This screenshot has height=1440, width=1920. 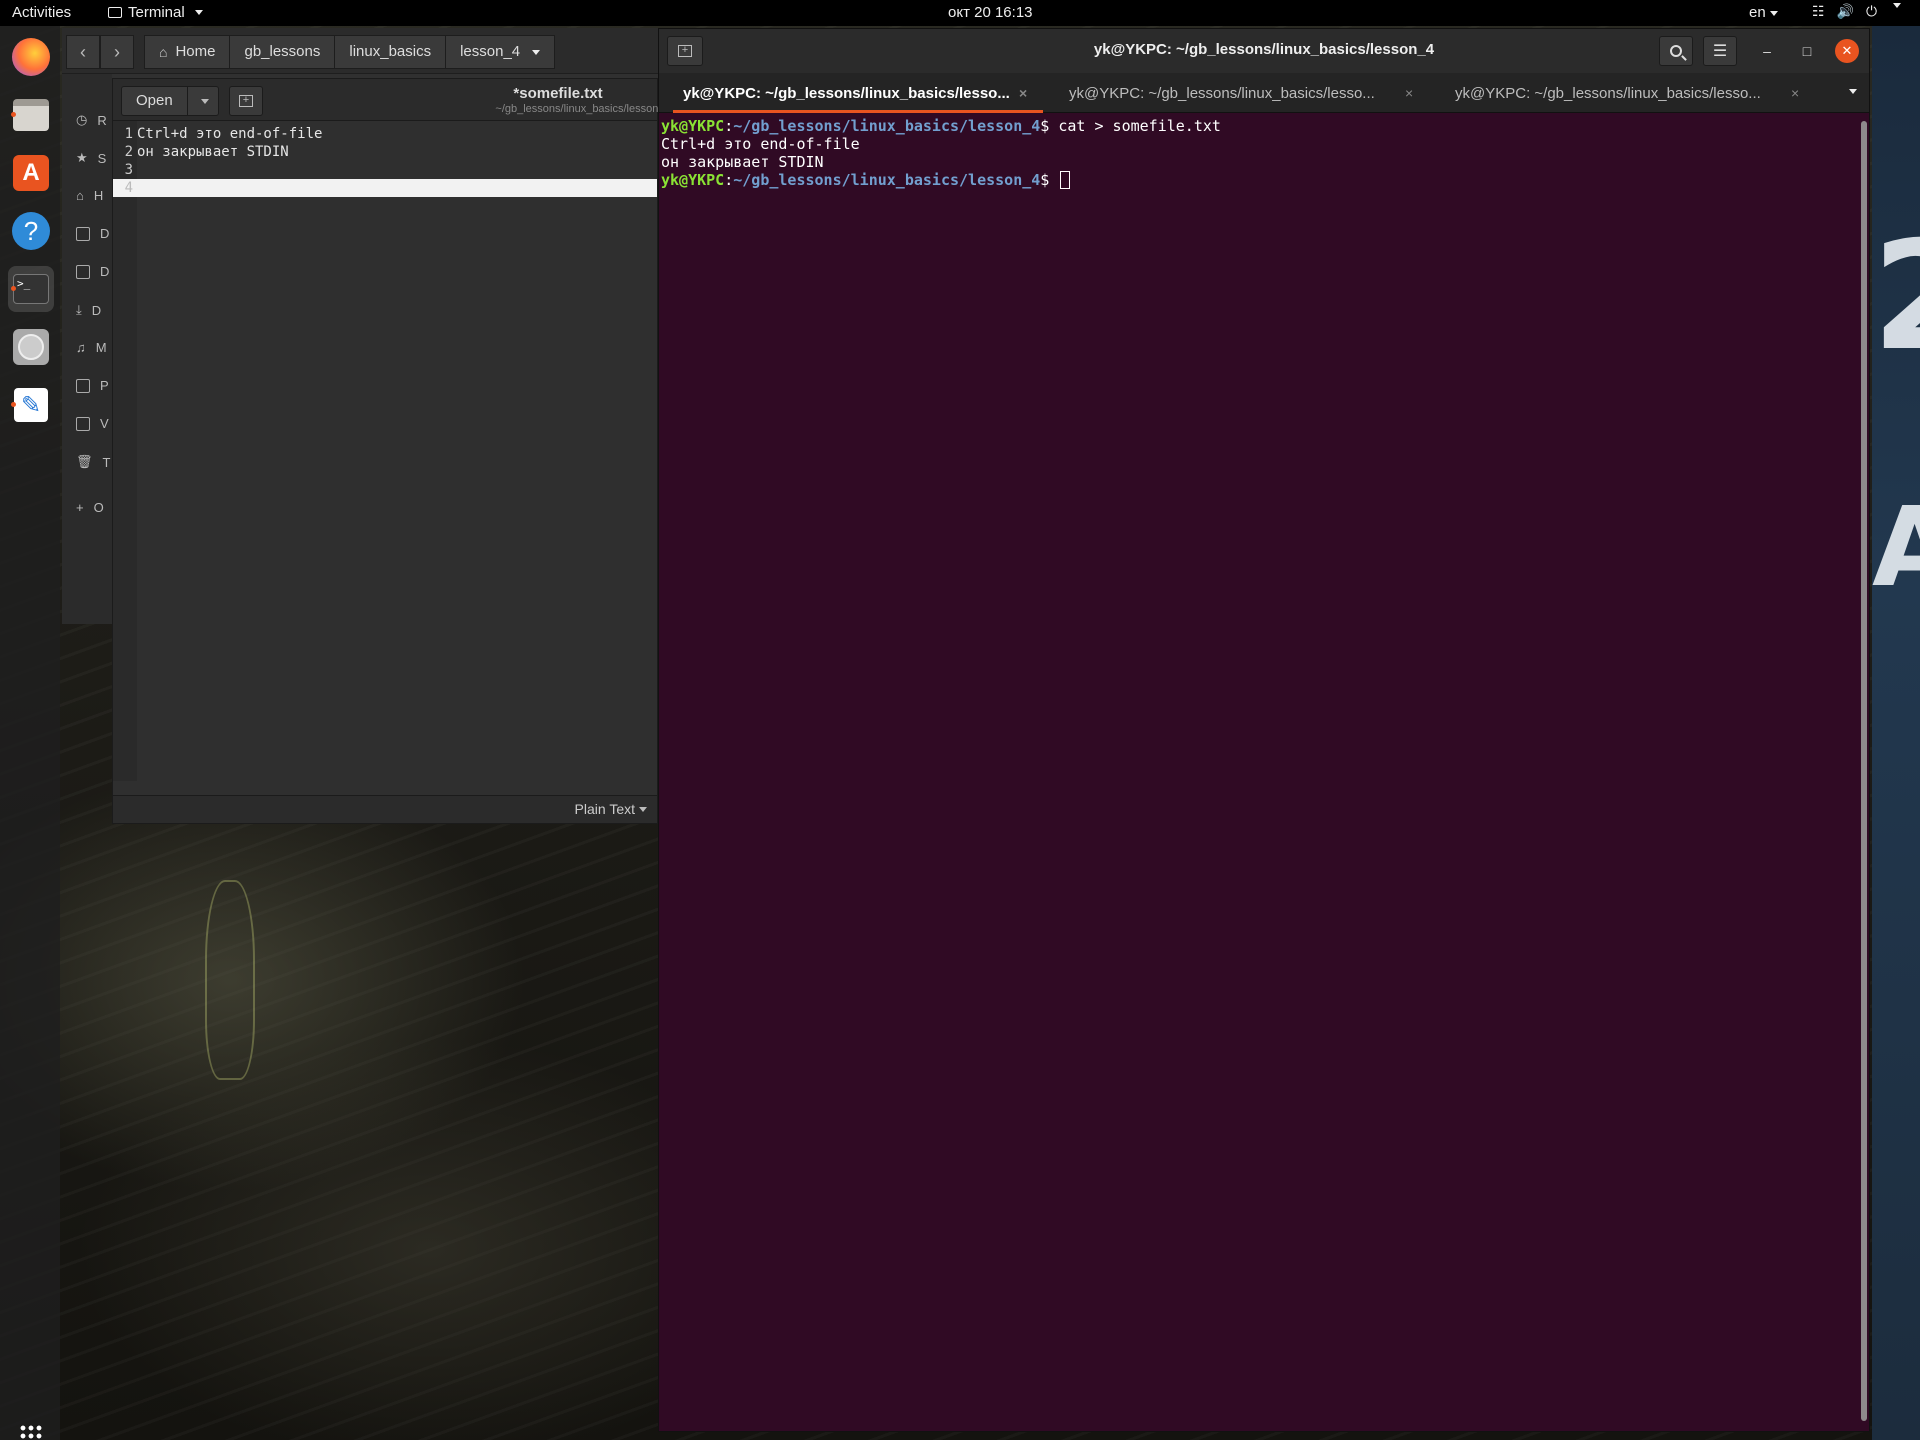 I want to click on dock-item-files, so click(x=31, y=115).